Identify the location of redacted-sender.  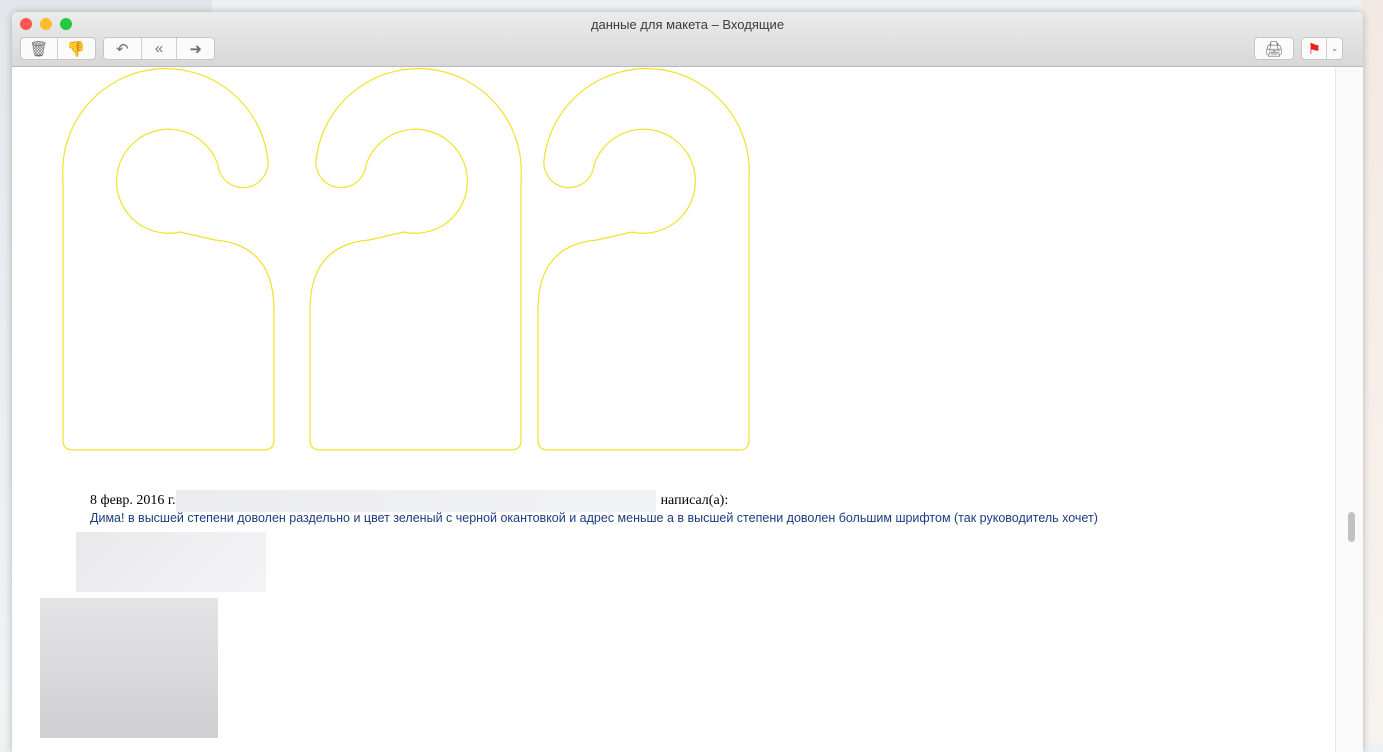
(415, 501).